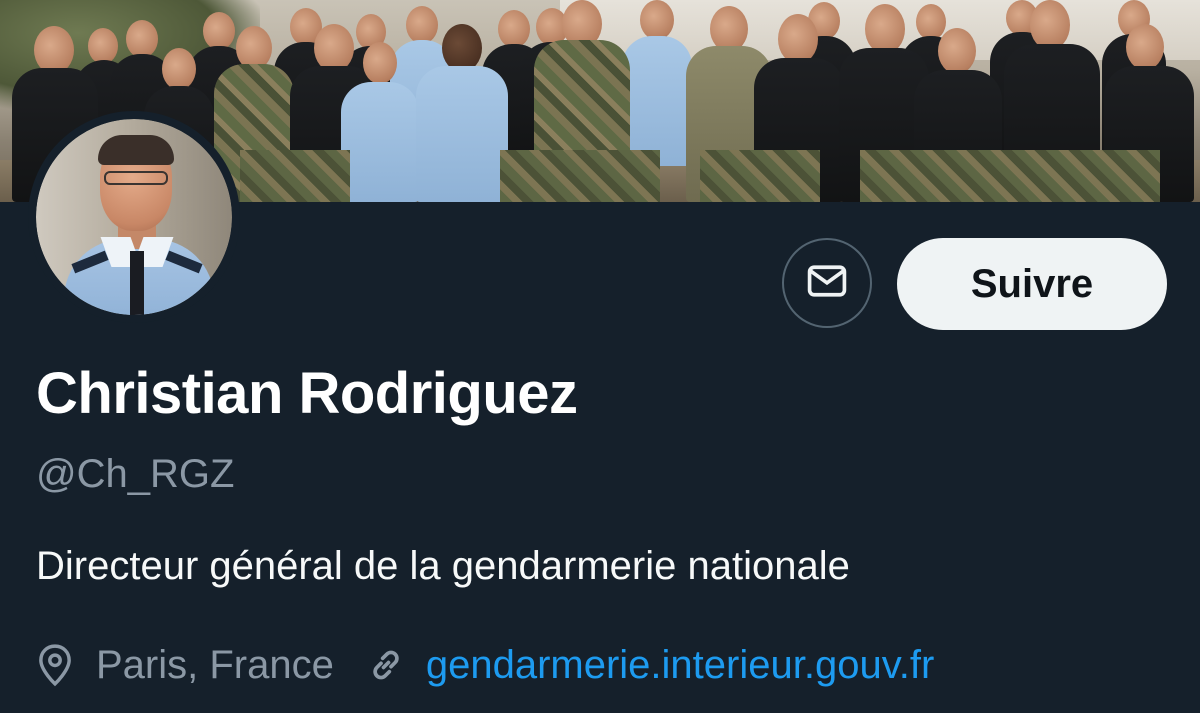 Image resolution: width=1200 pixels, height=713 pixels. I want to click on profile-handle: @Ch_RGZ, so click(135, 474).